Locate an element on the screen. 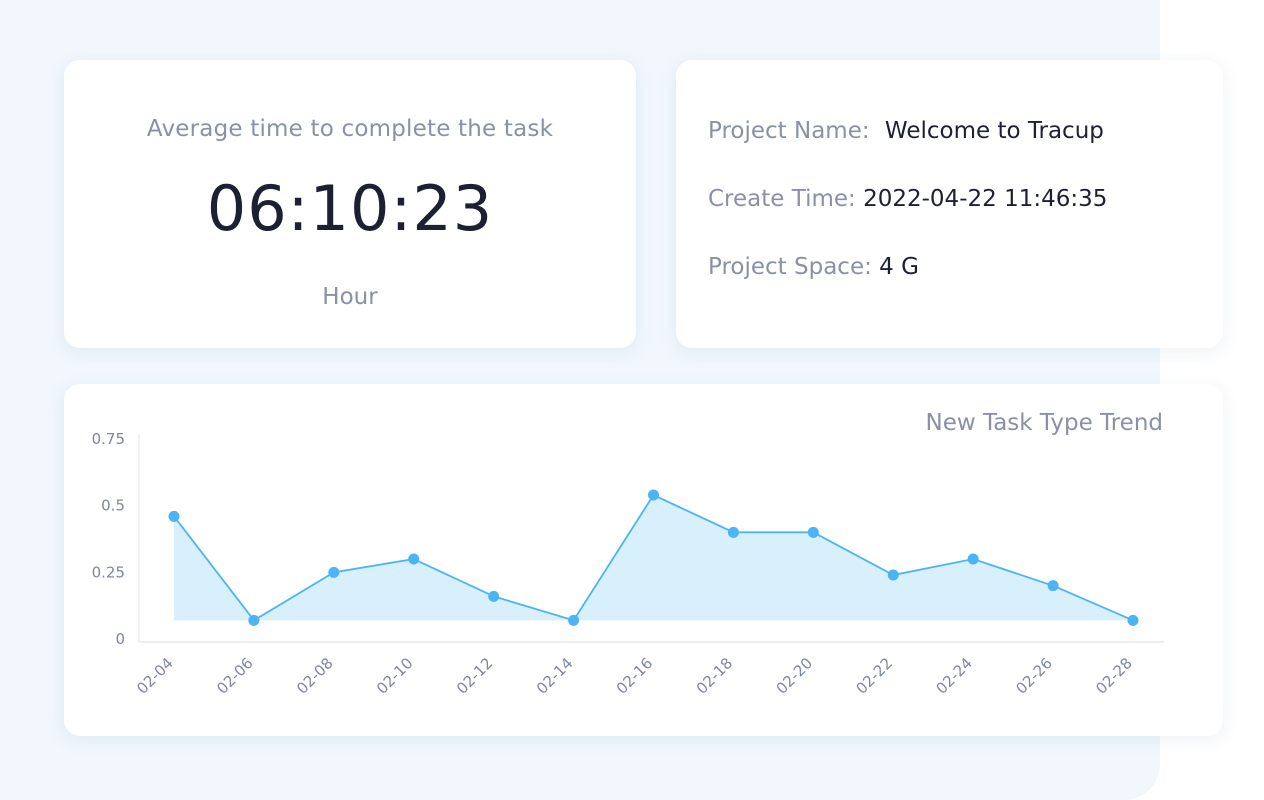  project-space-label: Project Space: is located at coordinates (790, 267).